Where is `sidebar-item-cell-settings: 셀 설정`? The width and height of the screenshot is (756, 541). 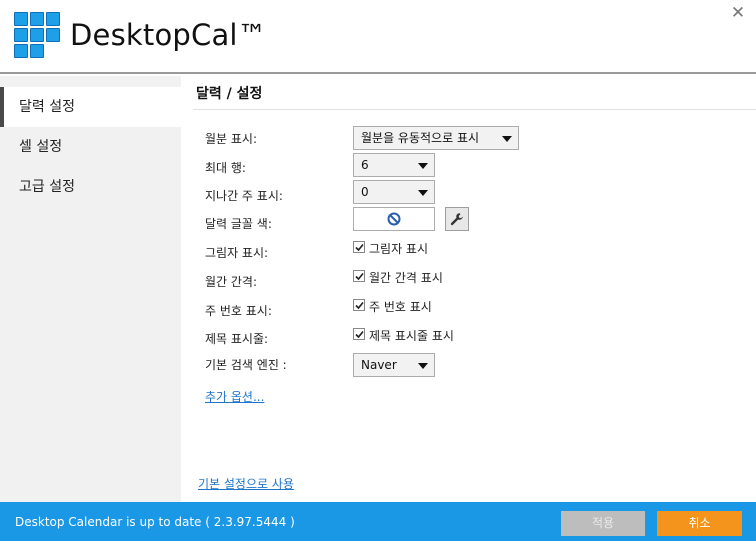 sidebar-item-cell-settings: 셀 설정 is located at coordinates (90, 147).